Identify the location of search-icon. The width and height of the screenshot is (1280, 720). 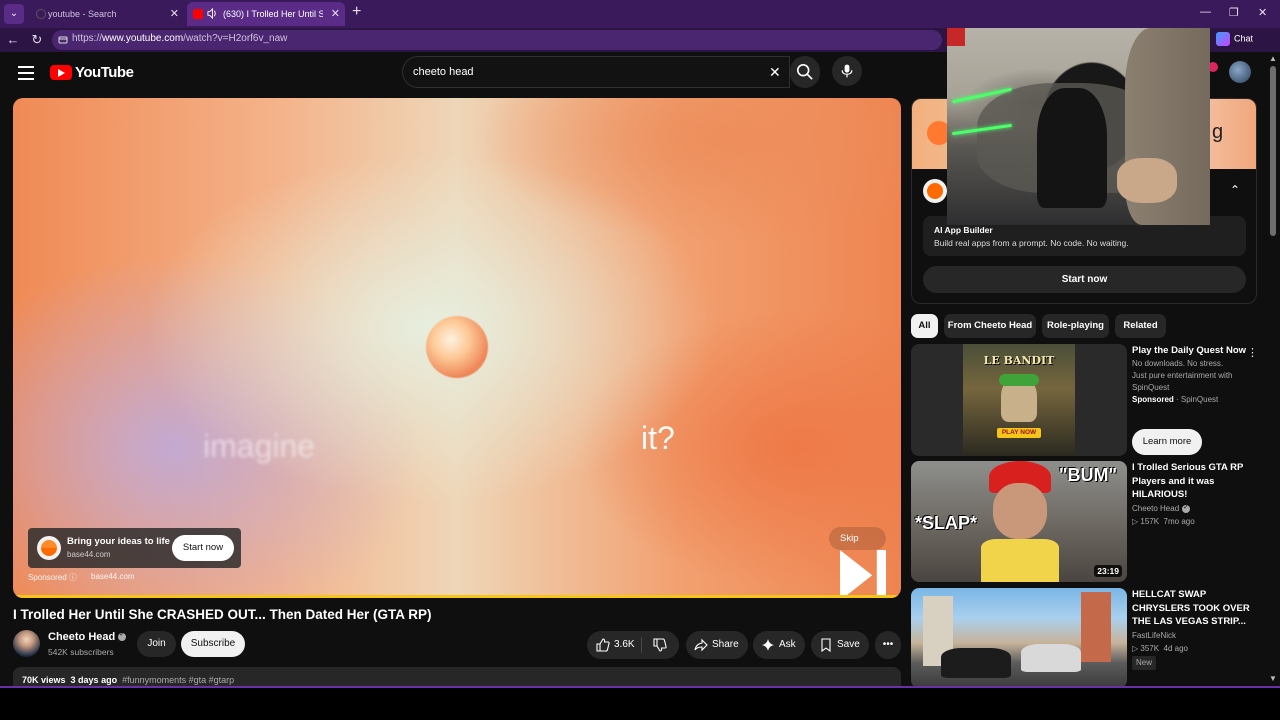
(804, 71).